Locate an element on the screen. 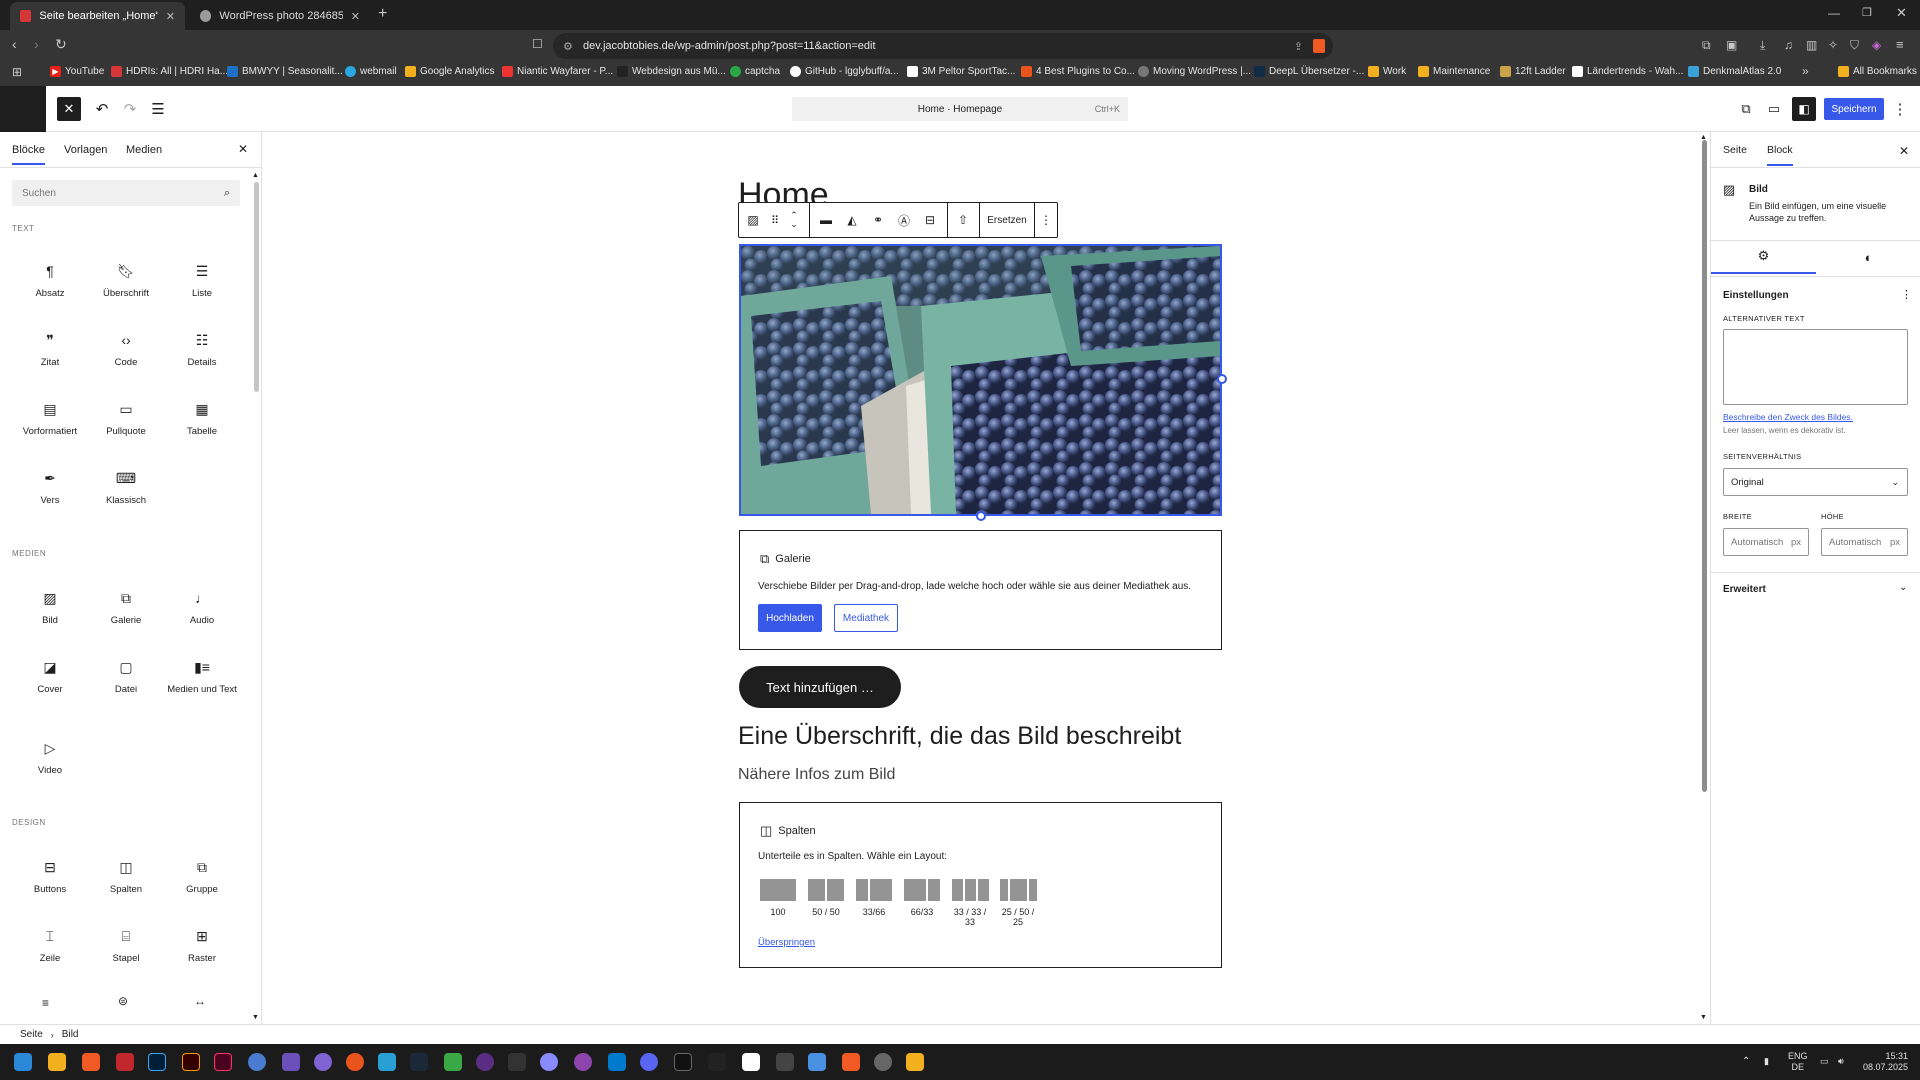 The image size is (1920, 1080). block-paragraph: ¶ Absatz is located at coordinates (50, 279).